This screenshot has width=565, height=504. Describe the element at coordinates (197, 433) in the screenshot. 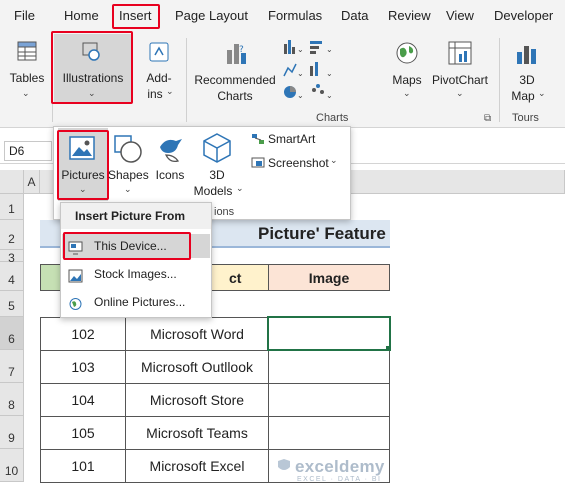

I see `table-cell-product: Microsoft Teams` at that location.